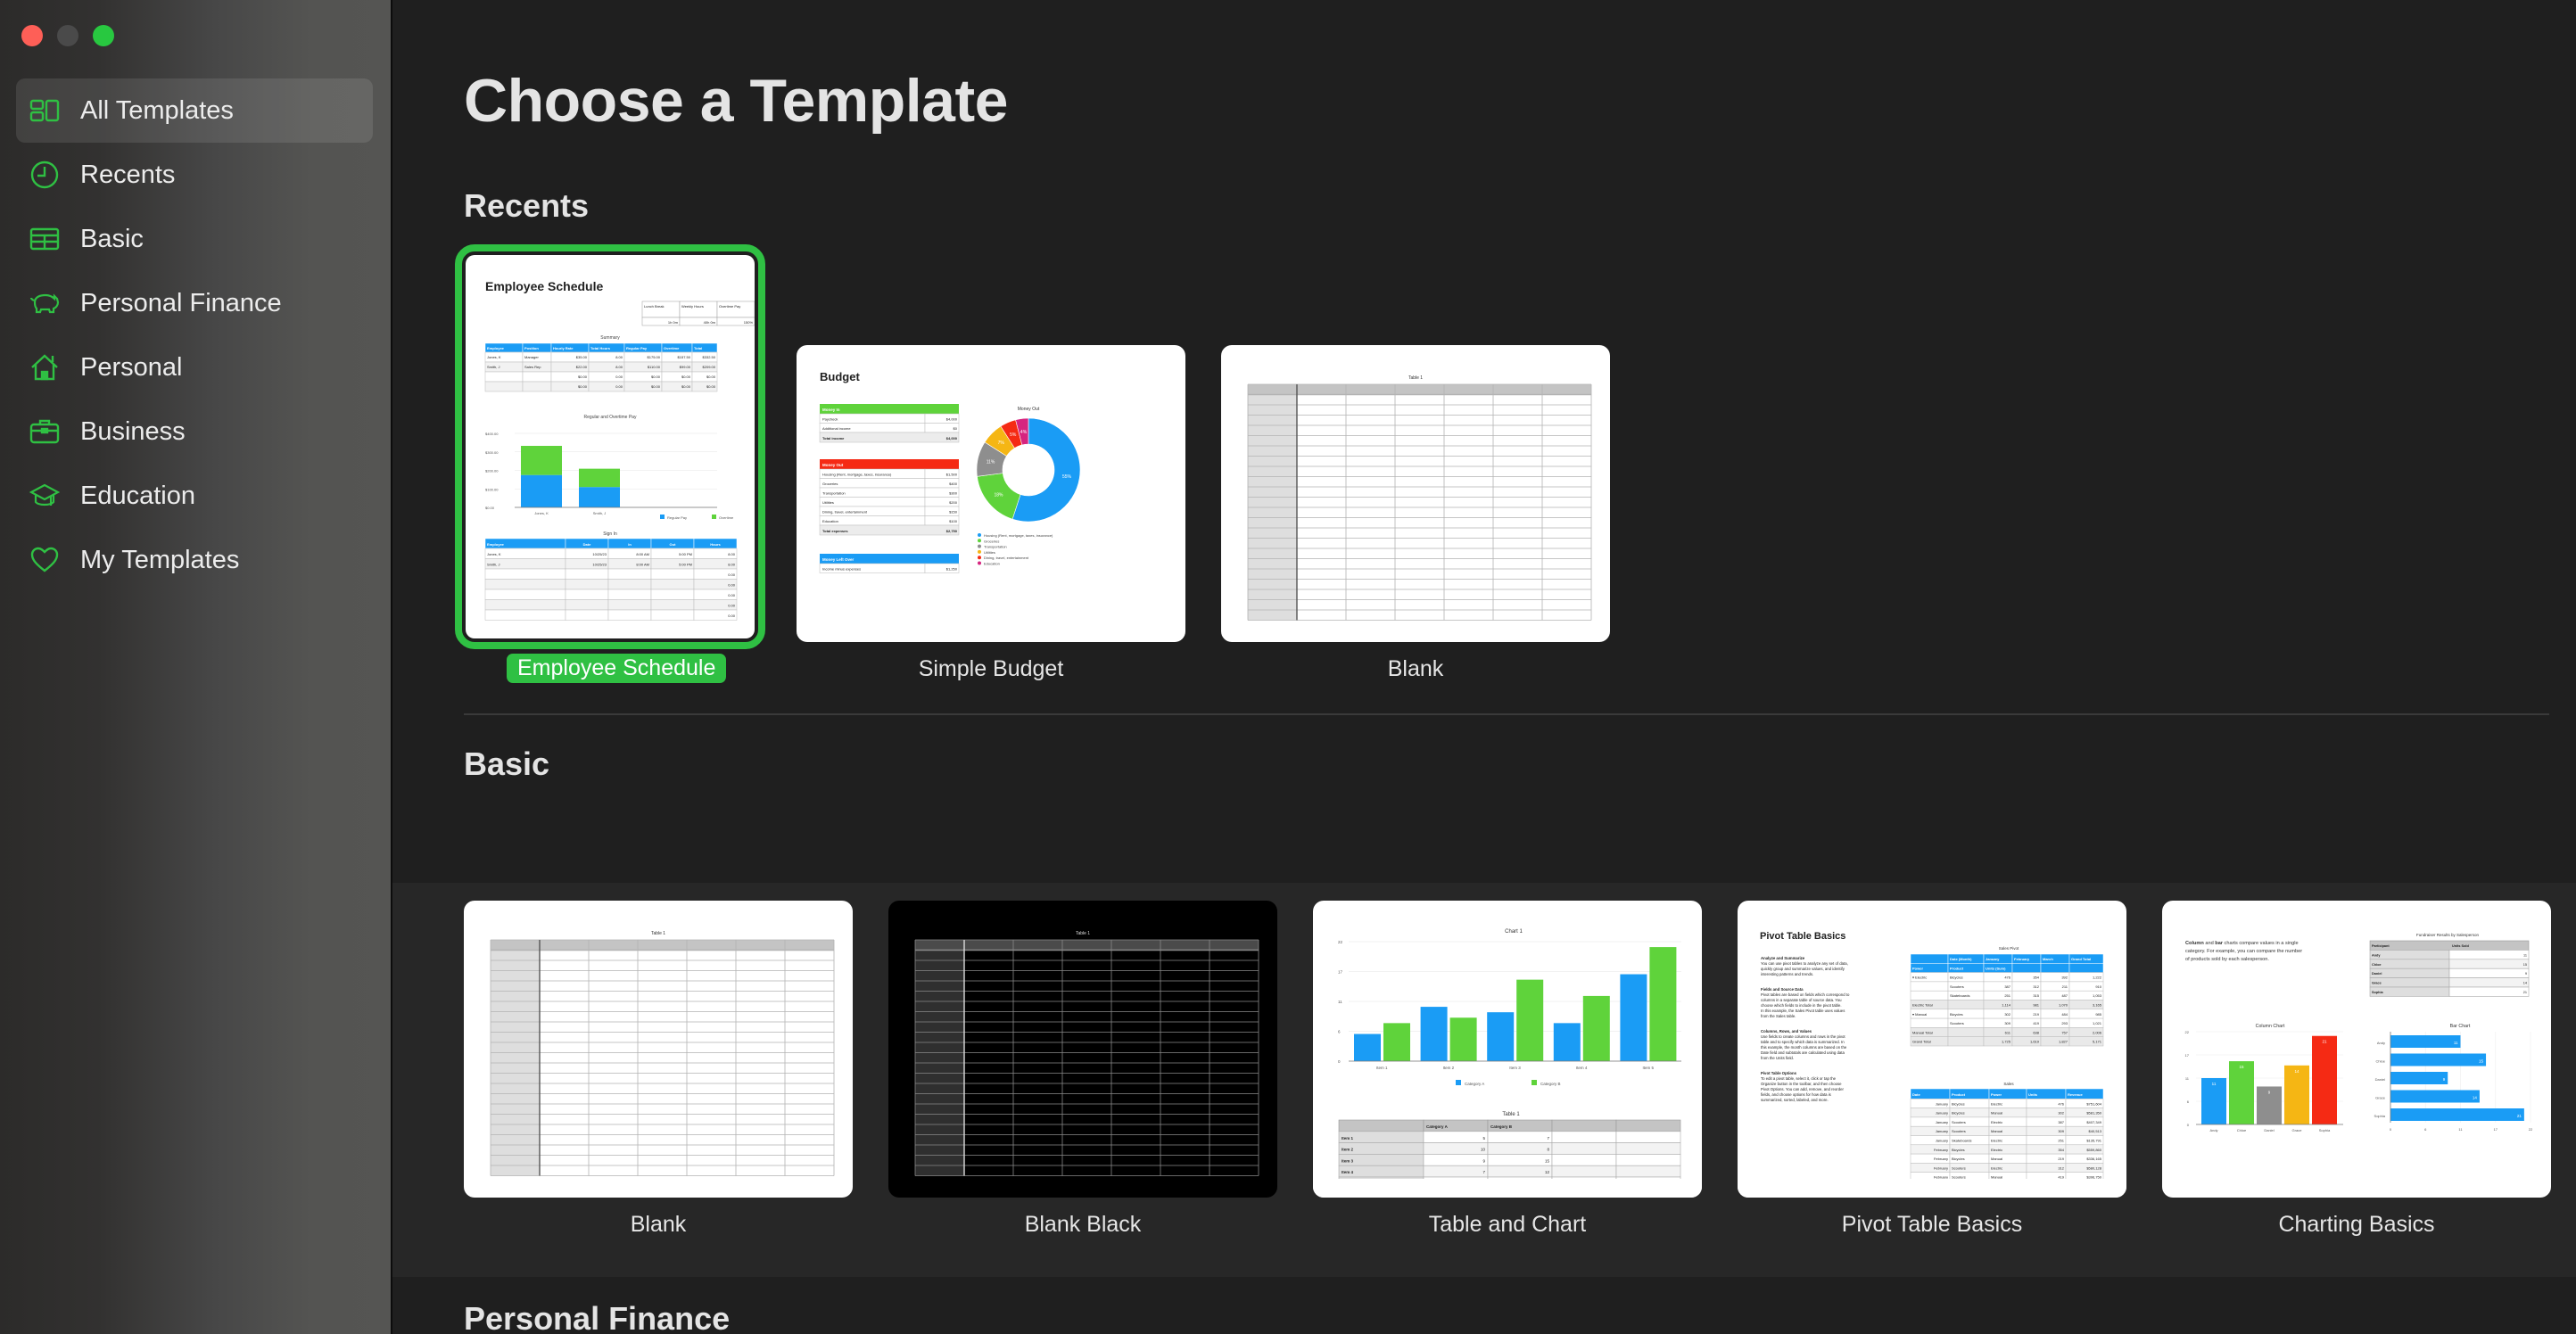 This screenshot has width=2576, height=1334. What do you see at coordinates (195, 303) in the screenshot?
I see `sidebar-item-personal-finance: Personal Finance` at bounding box center [195, 303].